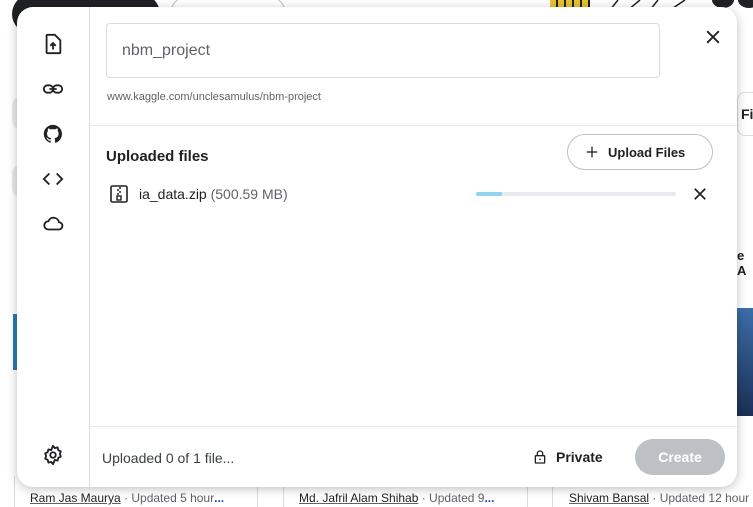  I want to click on upload-files-button: Upload Files, so click(640, 152).